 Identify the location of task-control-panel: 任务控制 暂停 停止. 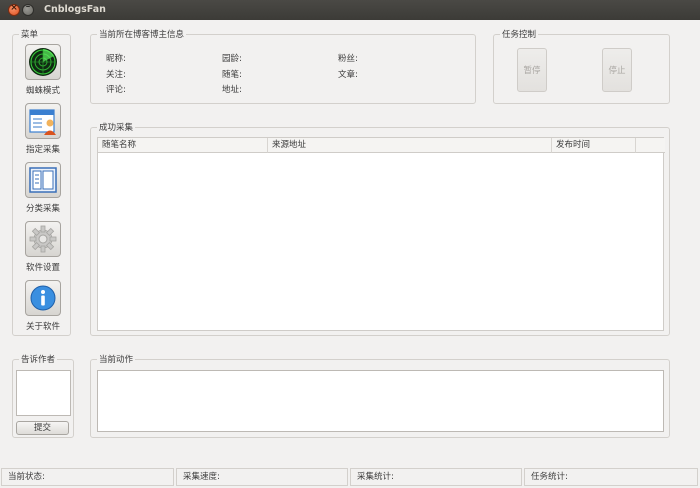
(581, 66).